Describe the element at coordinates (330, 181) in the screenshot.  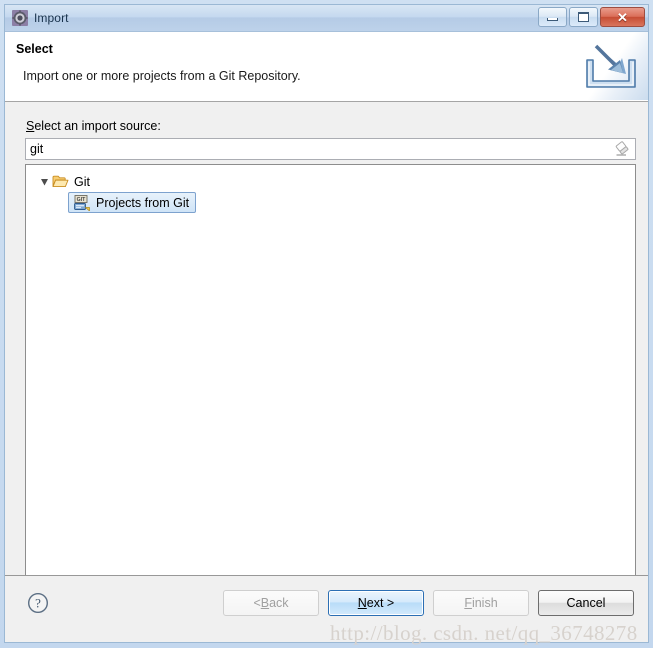
I see `tree-item-git: Git` at that location.